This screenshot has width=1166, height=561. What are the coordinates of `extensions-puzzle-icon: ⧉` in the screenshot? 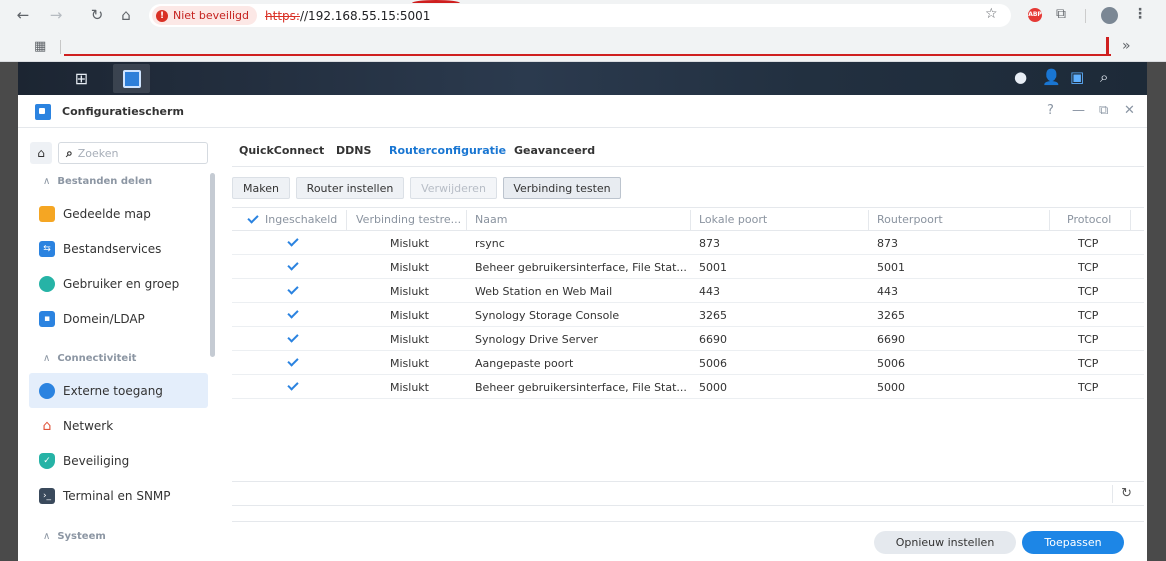 It's located at (1061, 14).